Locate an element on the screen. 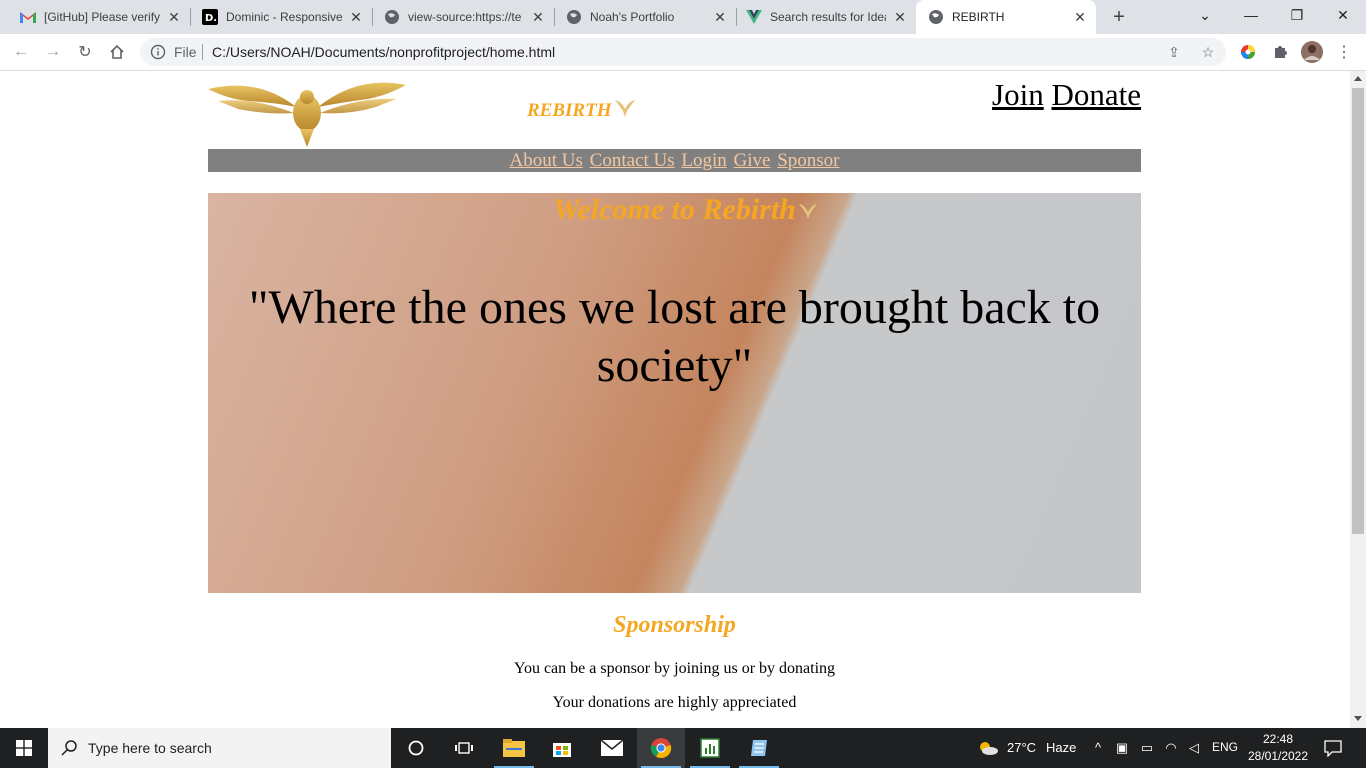 The height and width of the screenshot is (768, 1366). restore-button: ❐ is located at coordinates (1297, 15).